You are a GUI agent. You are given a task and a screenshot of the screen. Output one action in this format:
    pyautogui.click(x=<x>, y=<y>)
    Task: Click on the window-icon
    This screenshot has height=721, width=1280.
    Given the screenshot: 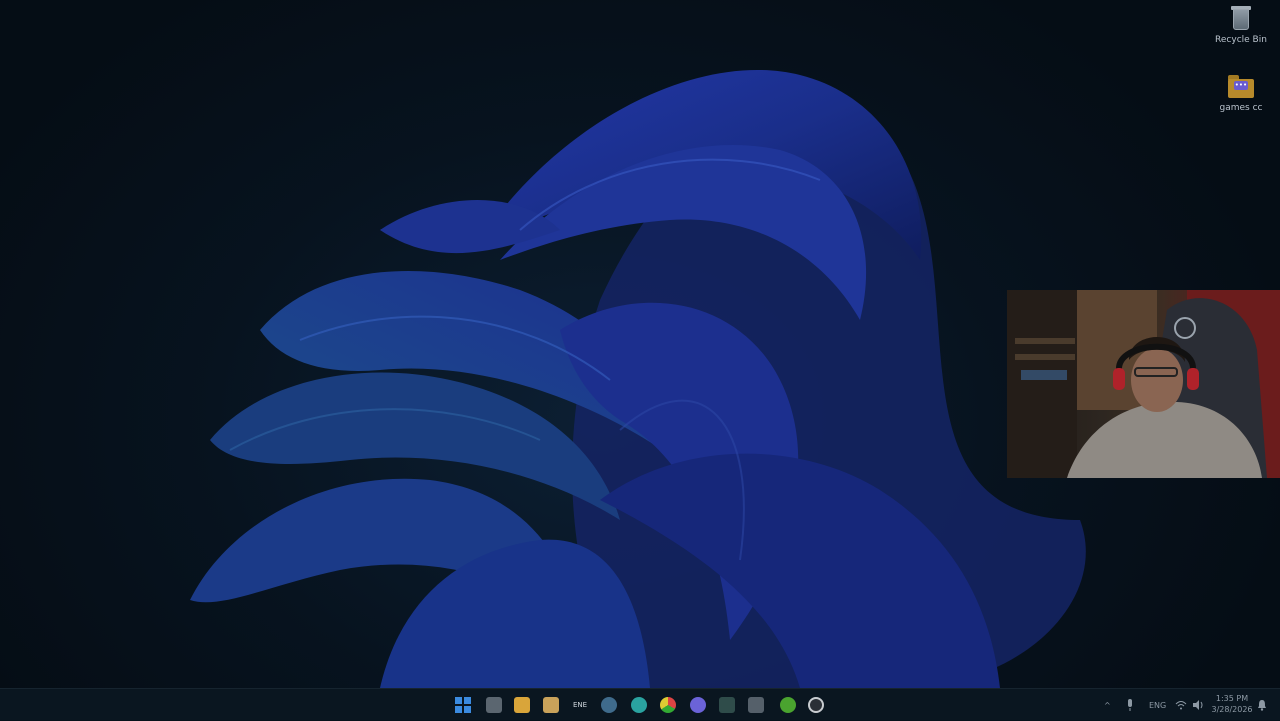 What is the action you would take?
    pyautogui.click(x=494, y=705)
    